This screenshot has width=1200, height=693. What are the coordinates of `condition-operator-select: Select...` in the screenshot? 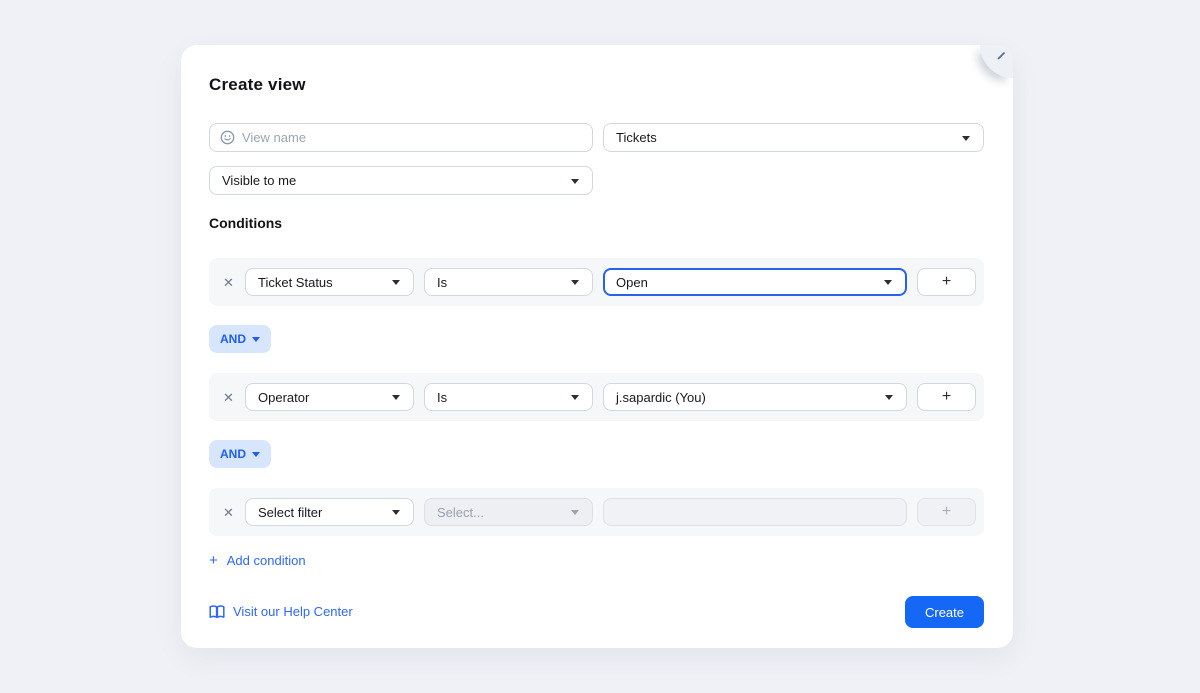 It's located at (508, 512).